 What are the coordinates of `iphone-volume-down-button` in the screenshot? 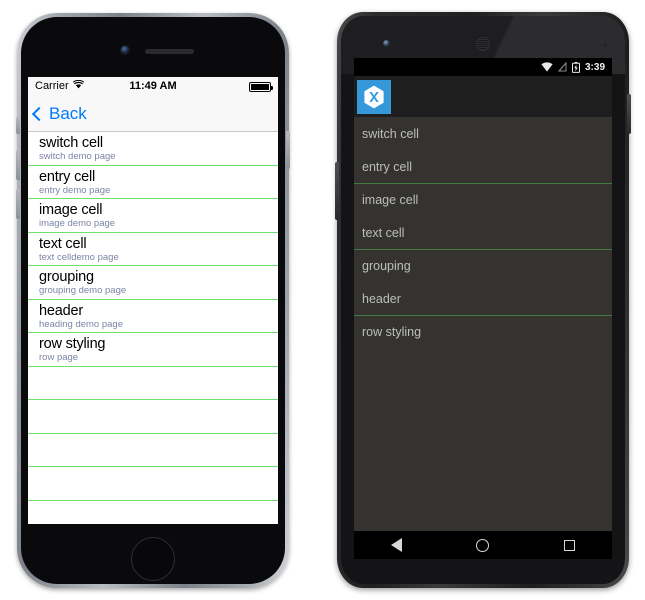 It's located at (18, 204).